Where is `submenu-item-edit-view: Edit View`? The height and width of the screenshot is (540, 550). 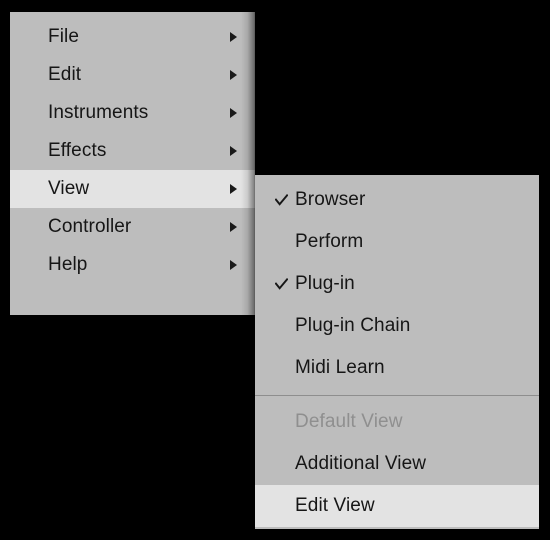 submenu-item-edit-view: Edit View is located at coordinates (397, 506).